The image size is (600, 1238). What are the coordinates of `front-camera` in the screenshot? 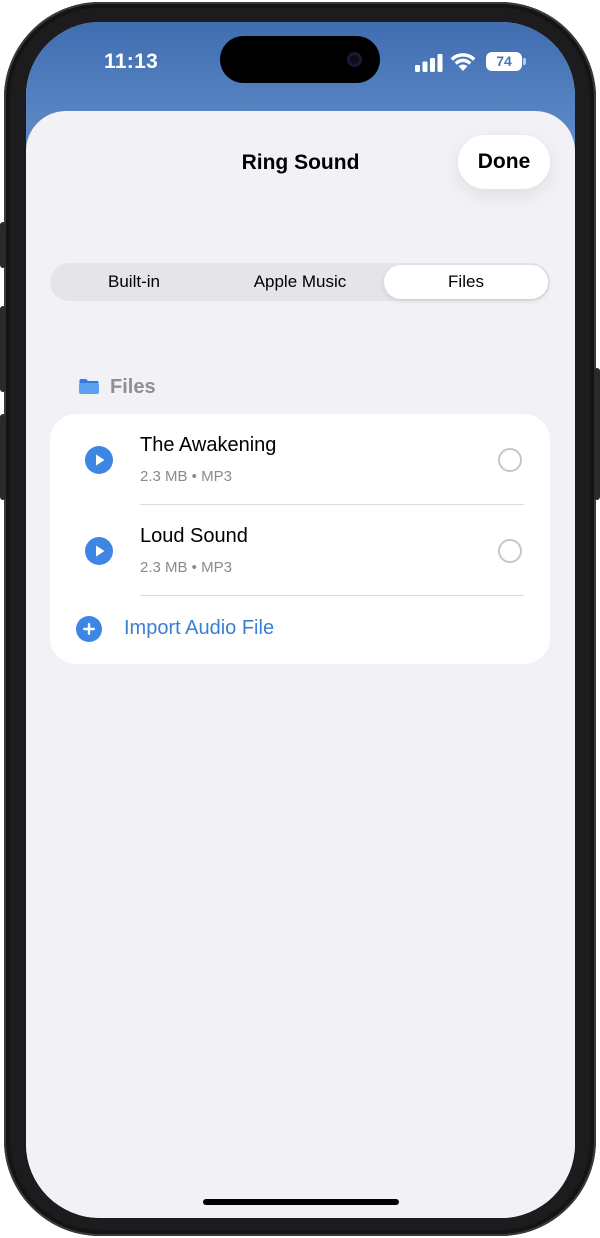 It's located at (354, 59).